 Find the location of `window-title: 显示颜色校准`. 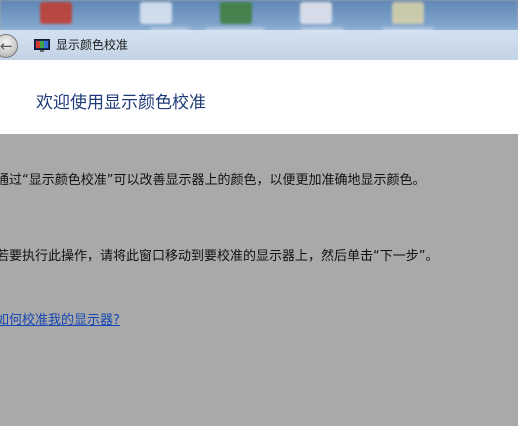

window-title: 显示颜色校准 is located at coordinates (92, 45).